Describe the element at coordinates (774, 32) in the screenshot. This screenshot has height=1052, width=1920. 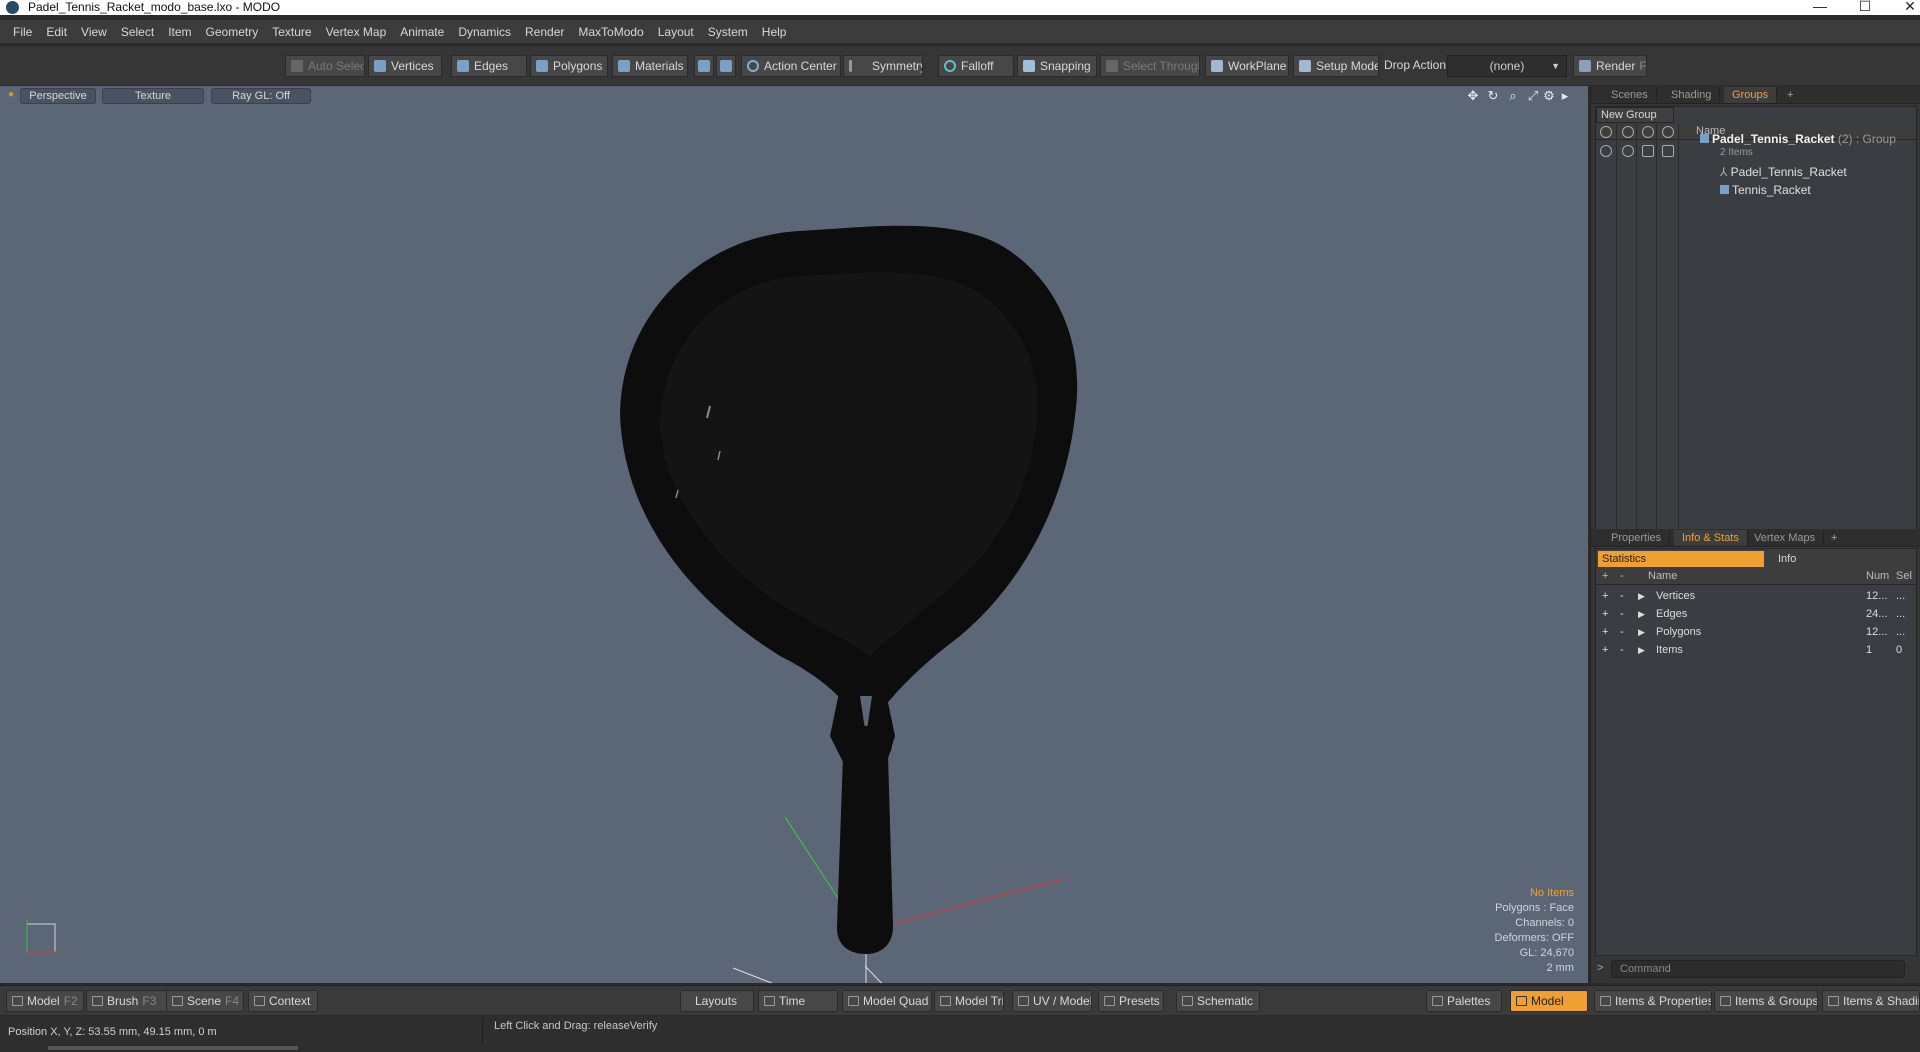
I see `menu-help: Help` at that location.